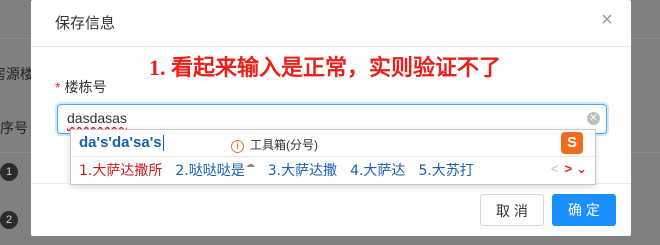  What do you see at coordinates (445, 170) in the screenshot?
I see `ime-candidate: 5.大苏打` at bounding box center [445, 170].